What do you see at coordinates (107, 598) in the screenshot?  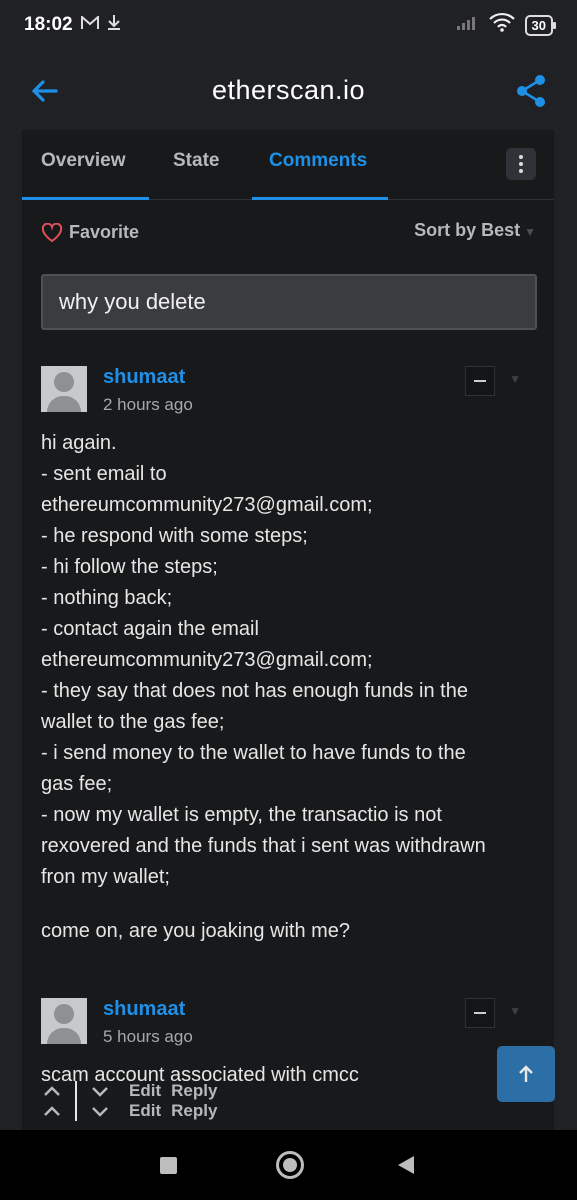 I see `comment-line: - nothing back;` at bounding box center [107, 598].